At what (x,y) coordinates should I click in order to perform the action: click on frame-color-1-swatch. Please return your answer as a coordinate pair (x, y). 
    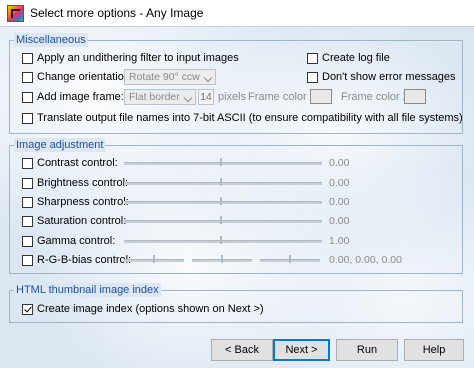
    Looking at the image, I should click on (321, 96).